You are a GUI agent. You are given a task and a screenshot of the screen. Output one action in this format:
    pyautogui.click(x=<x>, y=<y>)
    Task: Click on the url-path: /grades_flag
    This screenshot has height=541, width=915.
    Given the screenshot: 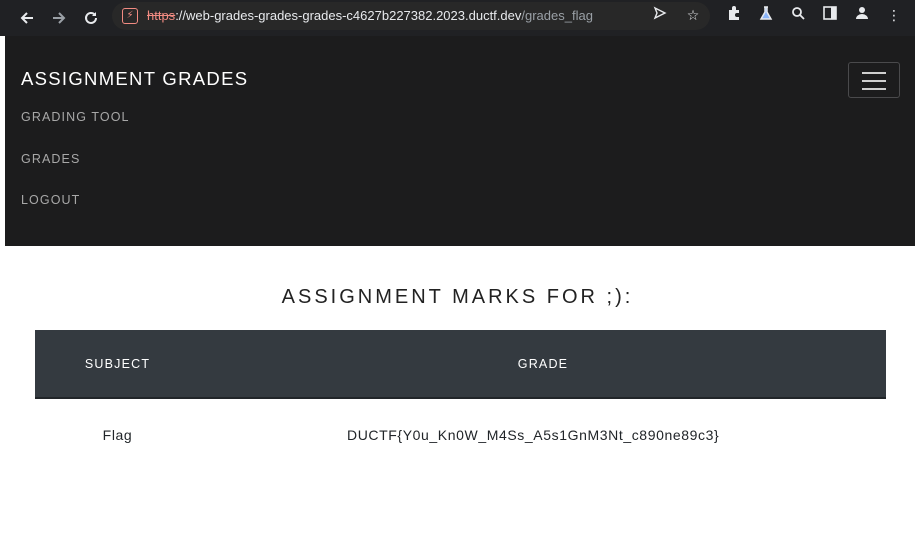 What is the action you would take?
    pyautogui.click(x=557, y=15)
    